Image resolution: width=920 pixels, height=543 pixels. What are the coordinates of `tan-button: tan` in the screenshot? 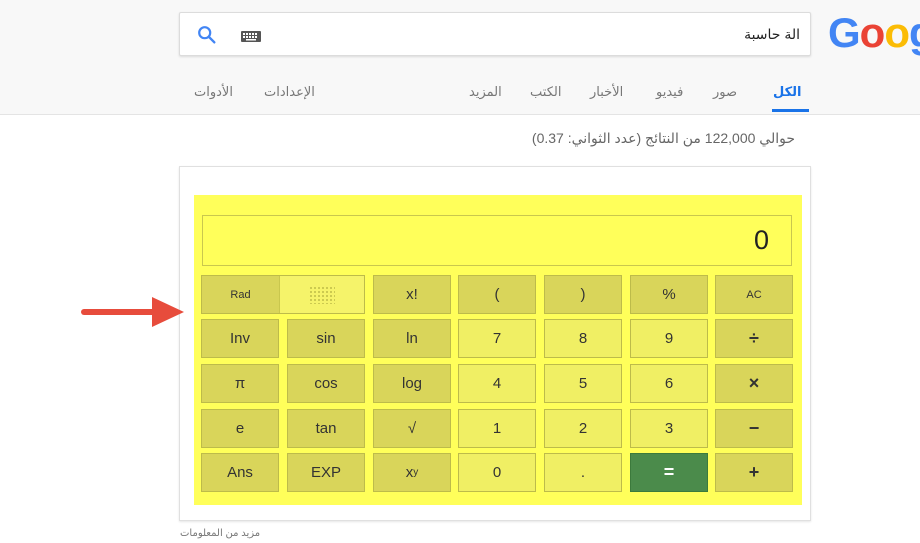 It's located at (326, 428).